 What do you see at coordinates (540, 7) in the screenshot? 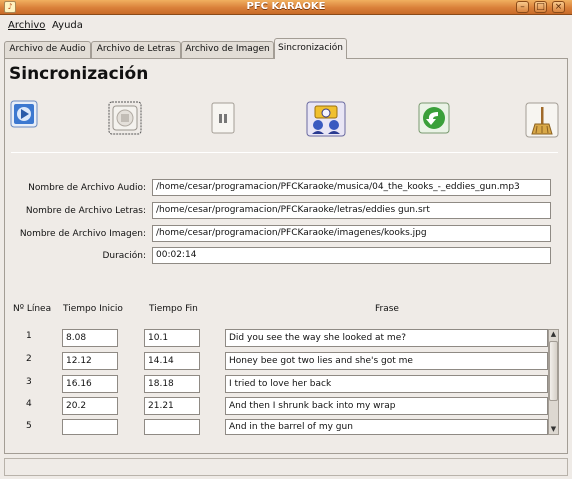
I see `maximize-button: □` at bounding box center [540, 7].